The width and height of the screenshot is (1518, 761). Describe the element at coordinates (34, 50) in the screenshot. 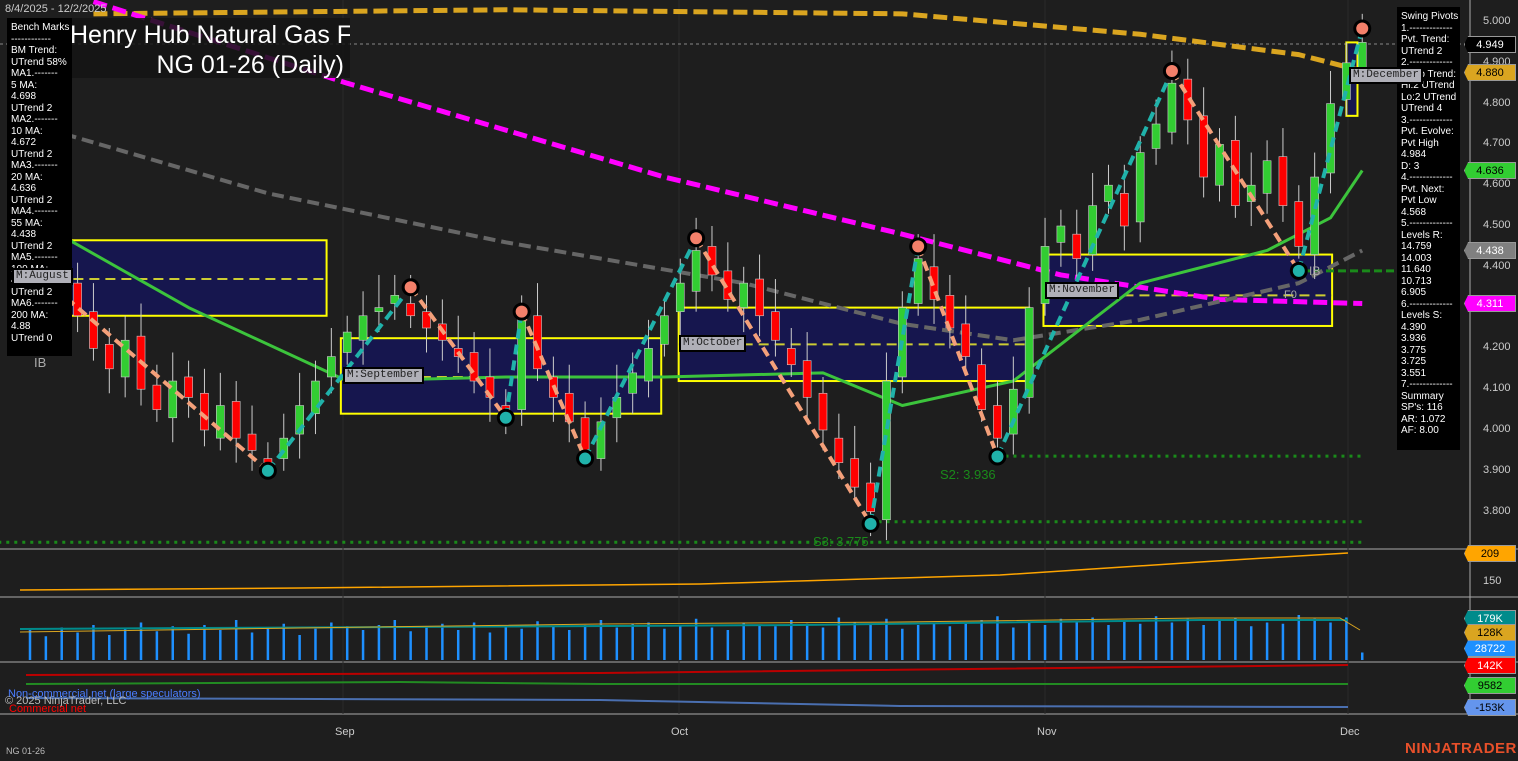

I see `bench-line: BM Trend:` at that location.